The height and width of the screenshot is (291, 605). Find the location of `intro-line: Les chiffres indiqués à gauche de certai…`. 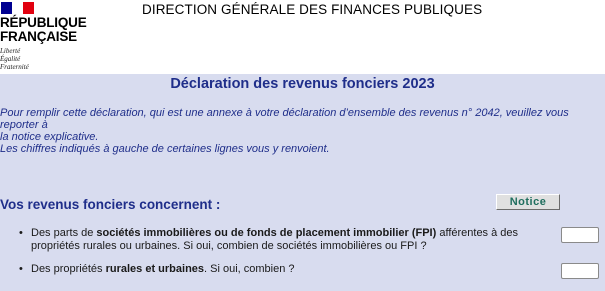

intro-line: Les chiffres indiqués à gauche de certai… is located at coordinates (165, 149).